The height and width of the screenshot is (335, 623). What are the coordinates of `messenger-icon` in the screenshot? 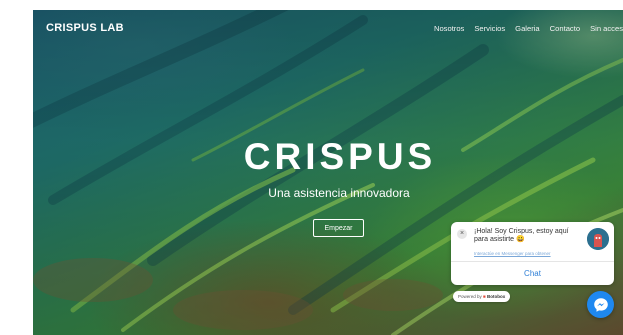 It's located at (600, 304).